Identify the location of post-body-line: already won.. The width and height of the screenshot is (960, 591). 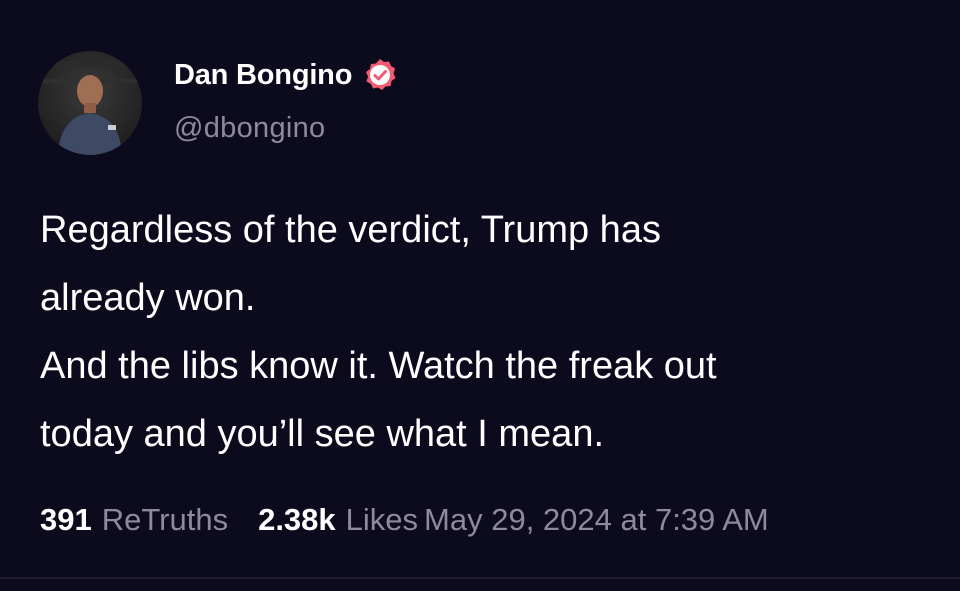
(148, 298).